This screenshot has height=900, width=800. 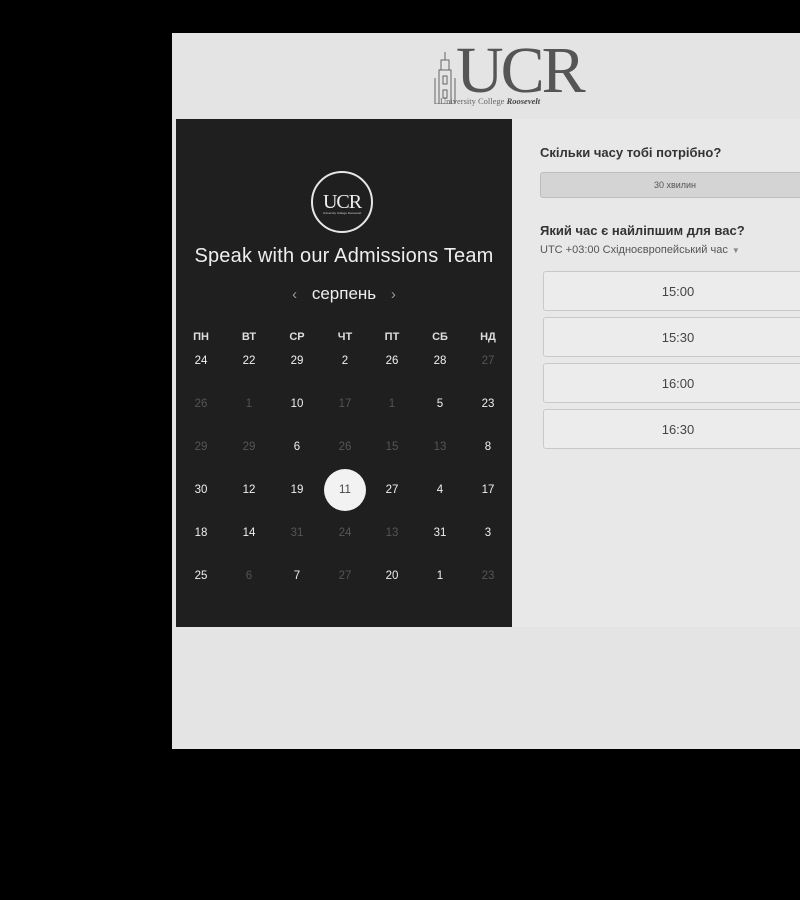 What do you see at coordinates (642, 230) in the screenshot?
I see `time-question: Який час є найліпшим для вас?` at bounding box center [642, 230].